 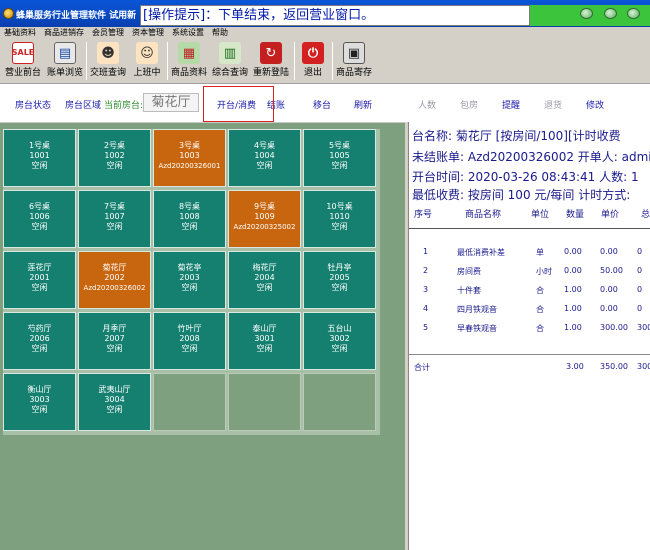 I want to click on room-tile: 8号桌 1008 空闲, so click(x=189, y=219).